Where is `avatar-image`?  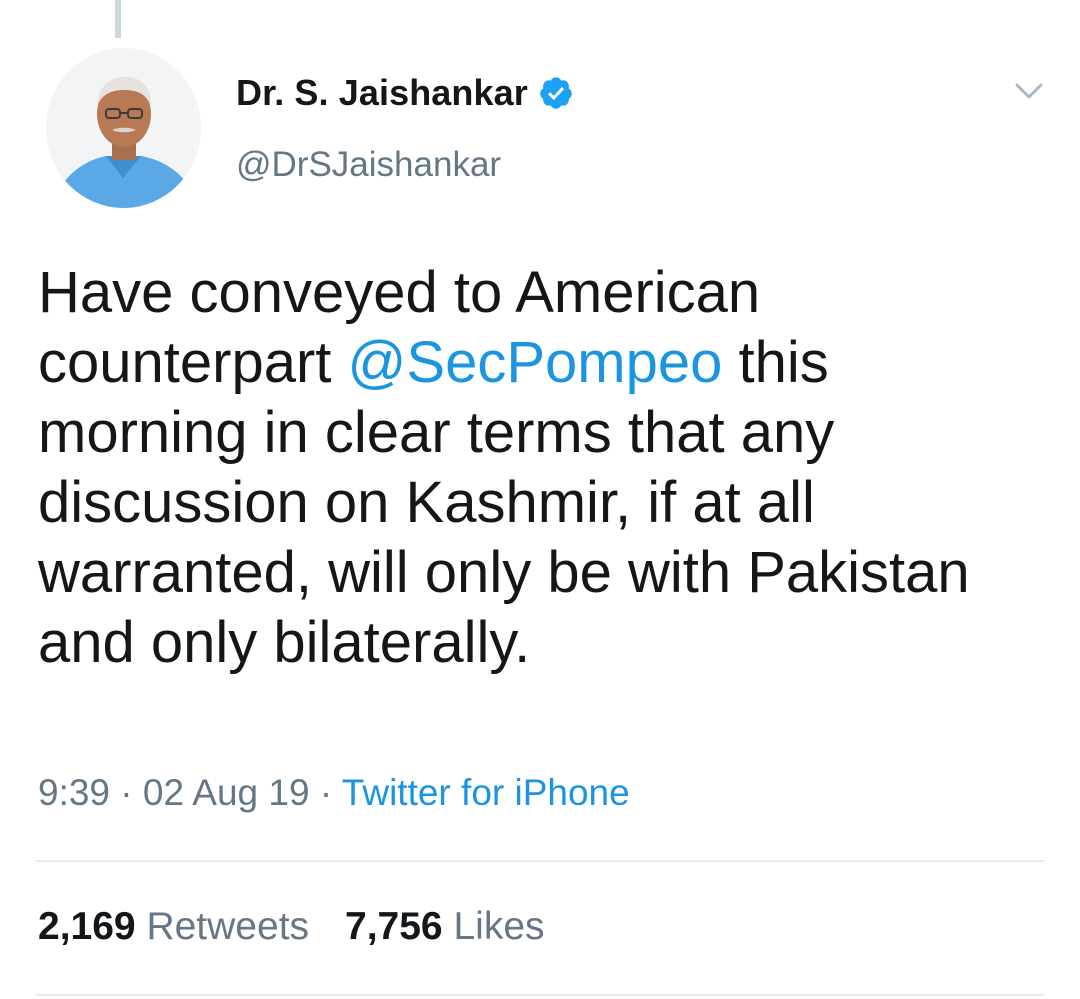
avatar-image is located at coordinates (123, 128).